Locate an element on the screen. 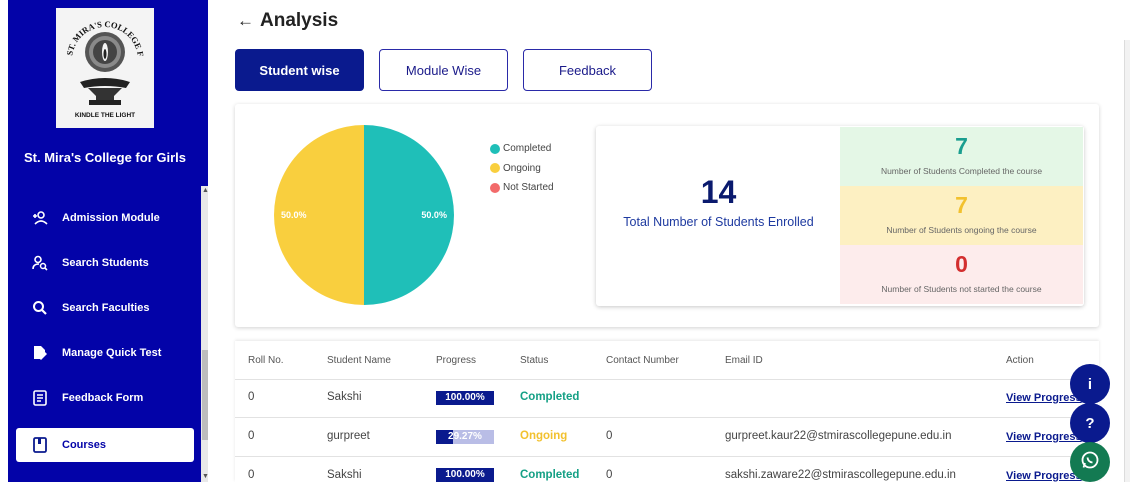 The image size is (1130, 482). page-header: ← Analysis is located at coordinates (287, 21).